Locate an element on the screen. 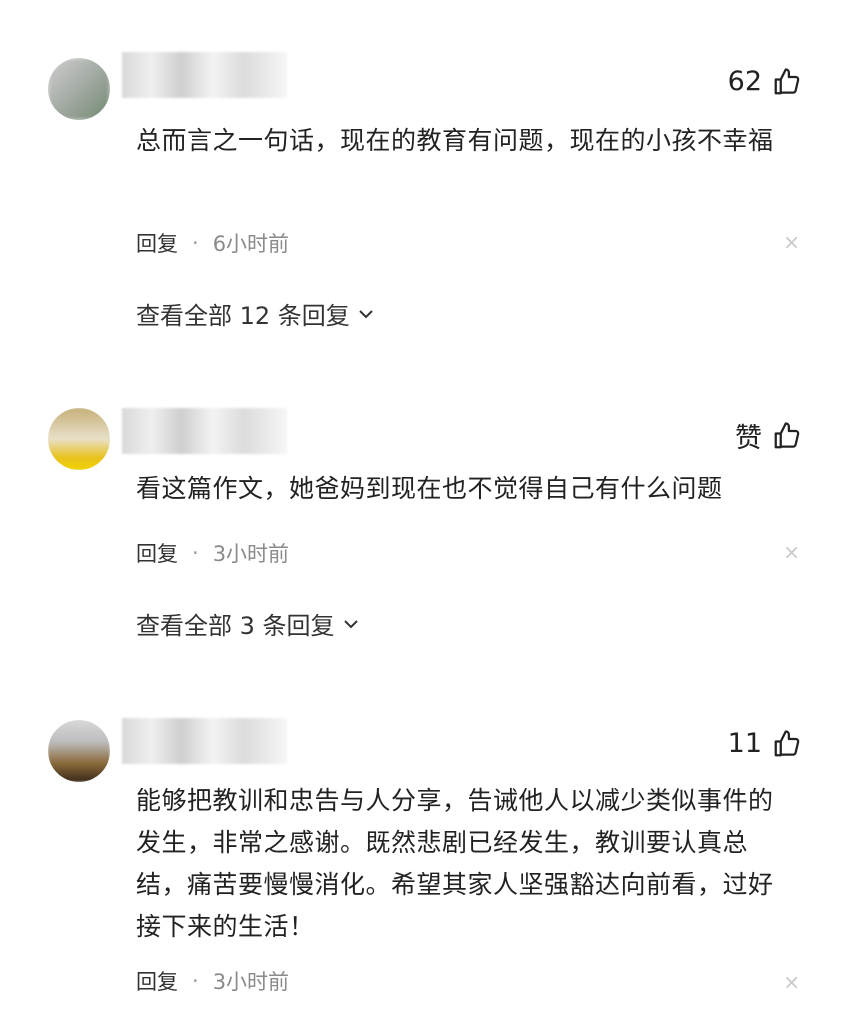 This screenshot has height=1014, width=854. view-all-replies-button: 查看全部 3 条回复 is located at coordinates (248, 623).